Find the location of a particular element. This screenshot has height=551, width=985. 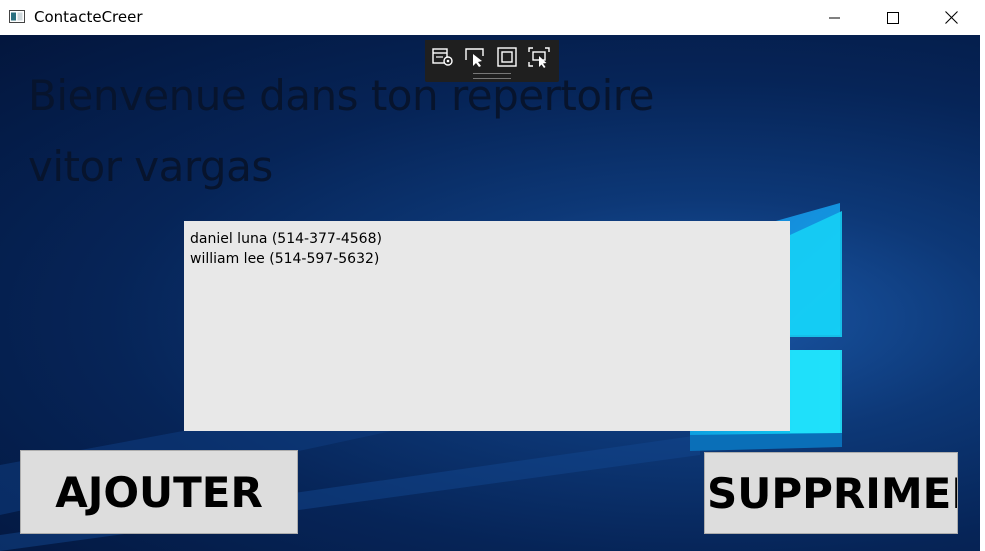

app-window-icon is located at coordinates (17, 16).